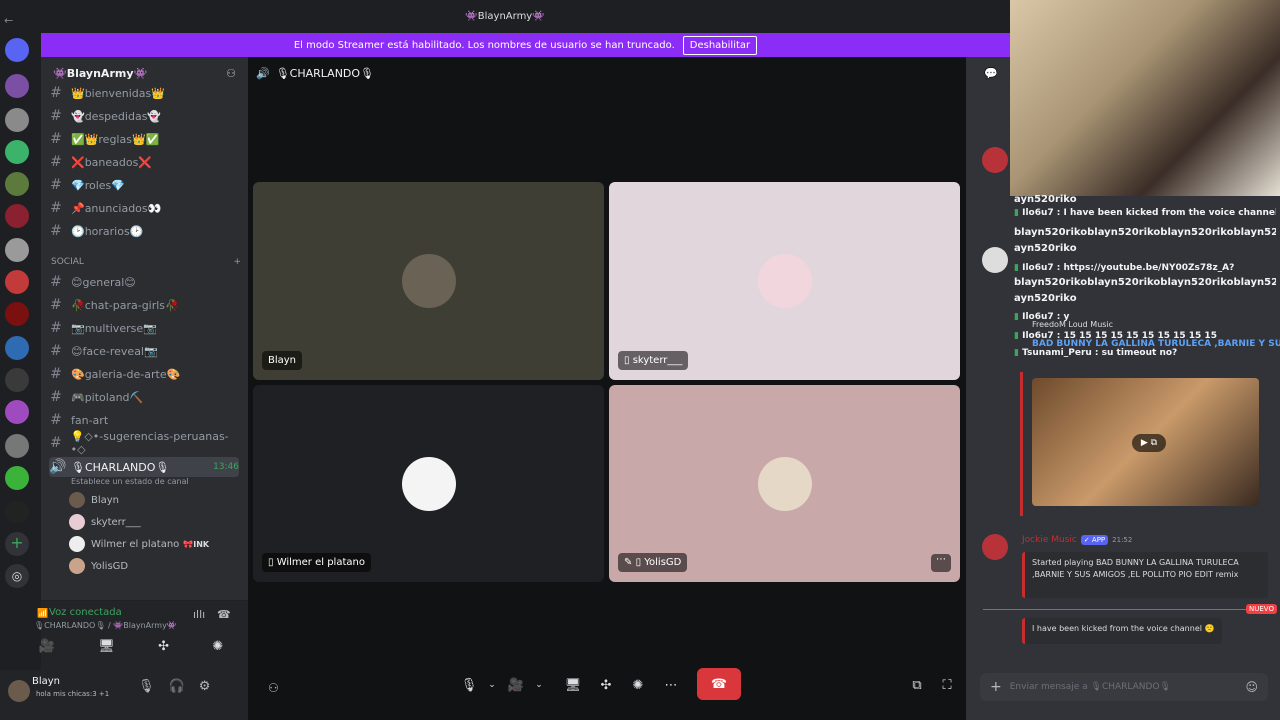 This screenshot has width=1280, height=720. What do you see at coordinates (133, 625) in the screenshot?
I see `voice-channel-path: 🎙CHARLANDO🎙 / 👾BlaynArmy👾` at bounding box center [133, 625].